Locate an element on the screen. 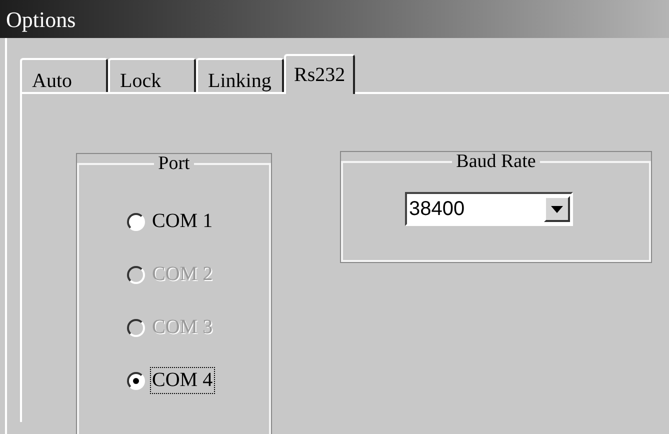  tab: Auto is located at coordinates (64, 75).